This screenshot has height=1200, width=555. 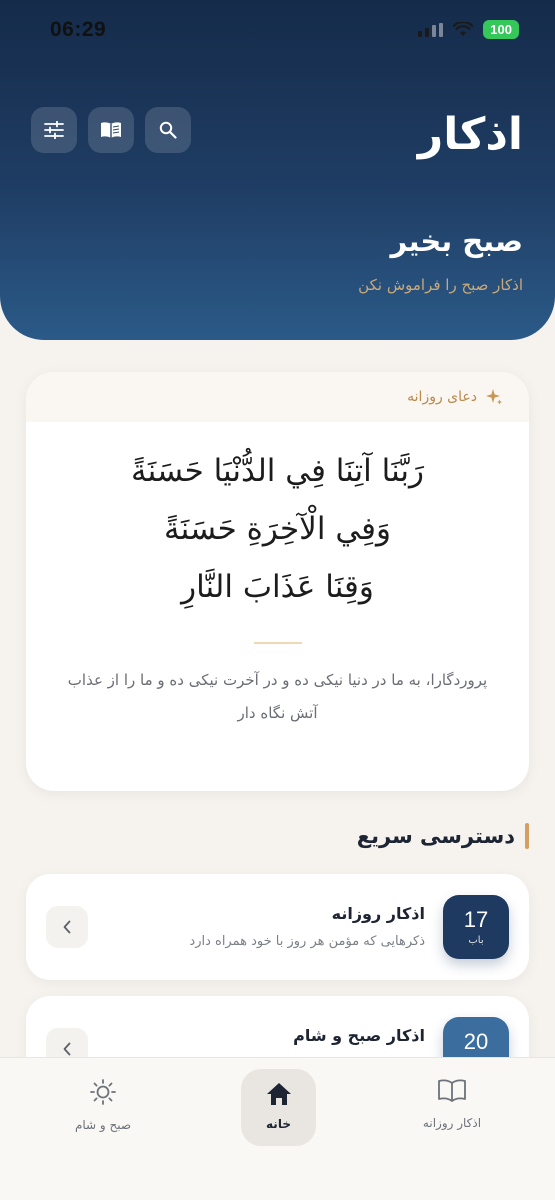 I want to click on app-logo: اذکار, so click(x=470, y=134).